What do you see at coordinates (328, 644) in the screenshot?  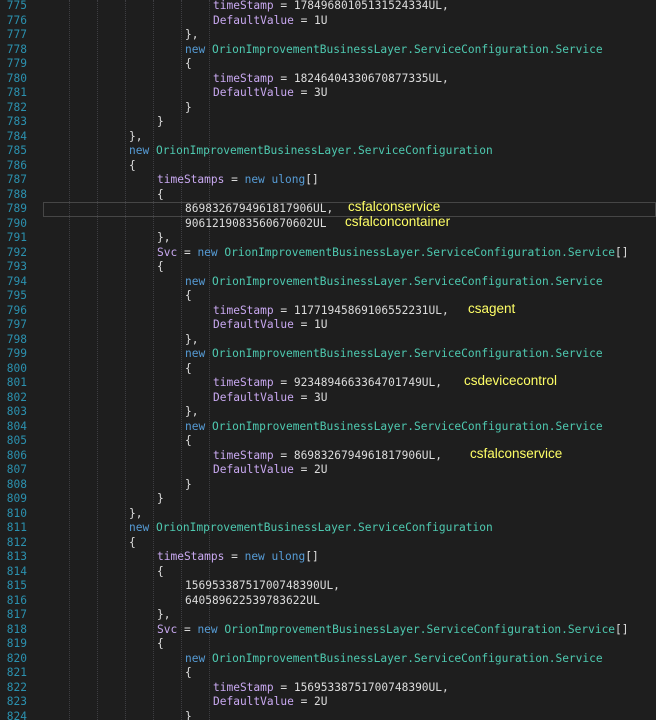 I see `code-line: 819 {` at bounding box center [328, 644].